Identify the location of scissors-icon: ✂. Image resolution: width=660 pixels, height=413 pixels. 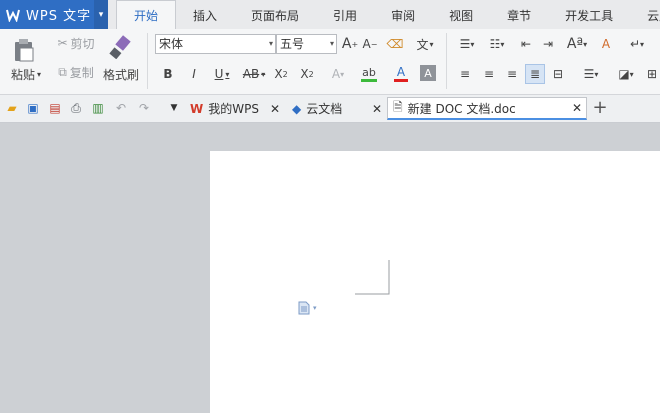
(62, 43).